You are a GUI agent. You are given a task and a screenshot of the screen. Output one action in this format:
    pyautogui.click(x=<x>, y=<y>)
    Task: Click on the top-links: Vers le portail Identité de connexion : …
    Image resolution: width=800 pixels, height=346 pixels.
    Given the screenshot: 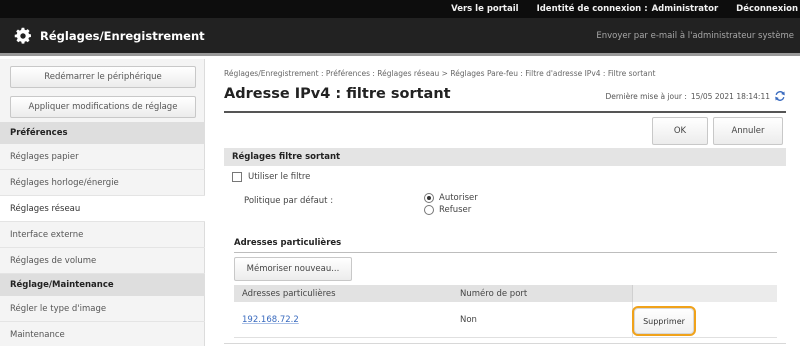 What is the action you would take?
    pyautogui.click(x=624, y=9)
    